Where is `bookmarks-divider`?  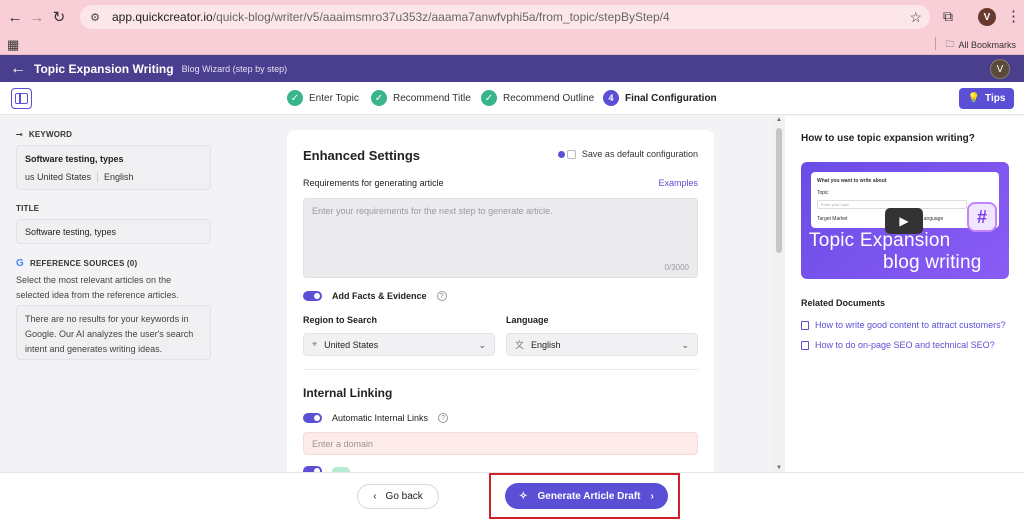 bookmarks-divider is located at coordinates (936, 43).